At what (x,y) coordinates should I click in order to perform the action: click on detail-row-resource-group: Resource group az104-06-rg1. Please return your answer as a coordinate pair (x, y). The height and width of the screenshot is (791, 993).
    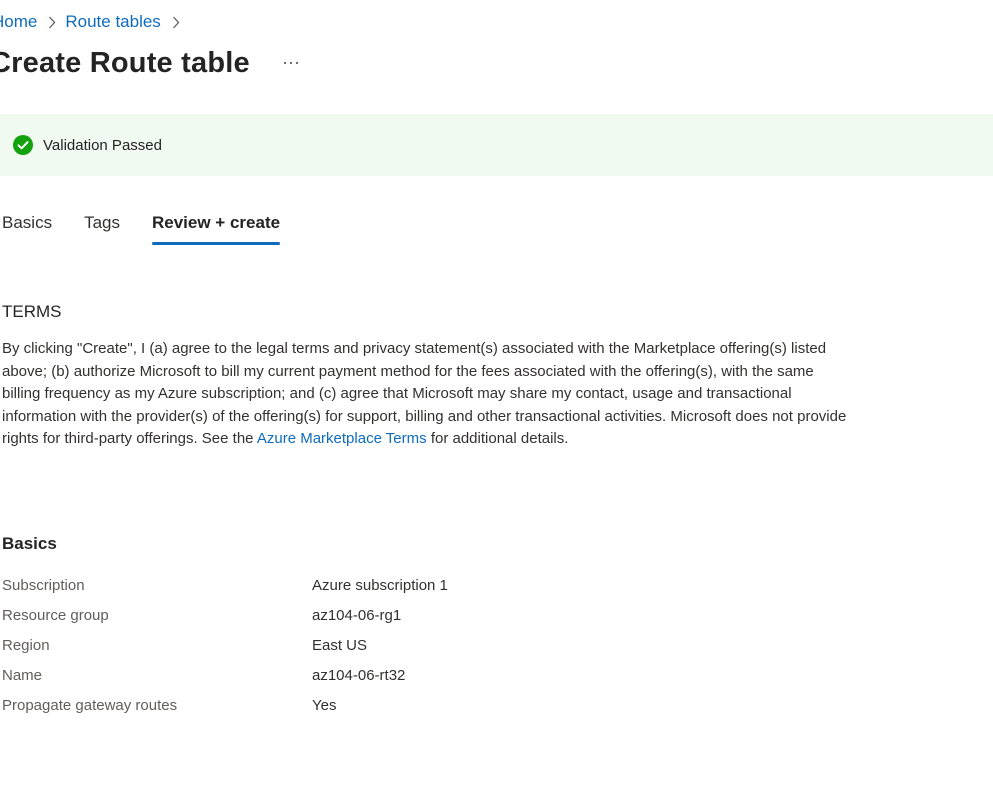
    Looking at the image, I should click on (352, 615).